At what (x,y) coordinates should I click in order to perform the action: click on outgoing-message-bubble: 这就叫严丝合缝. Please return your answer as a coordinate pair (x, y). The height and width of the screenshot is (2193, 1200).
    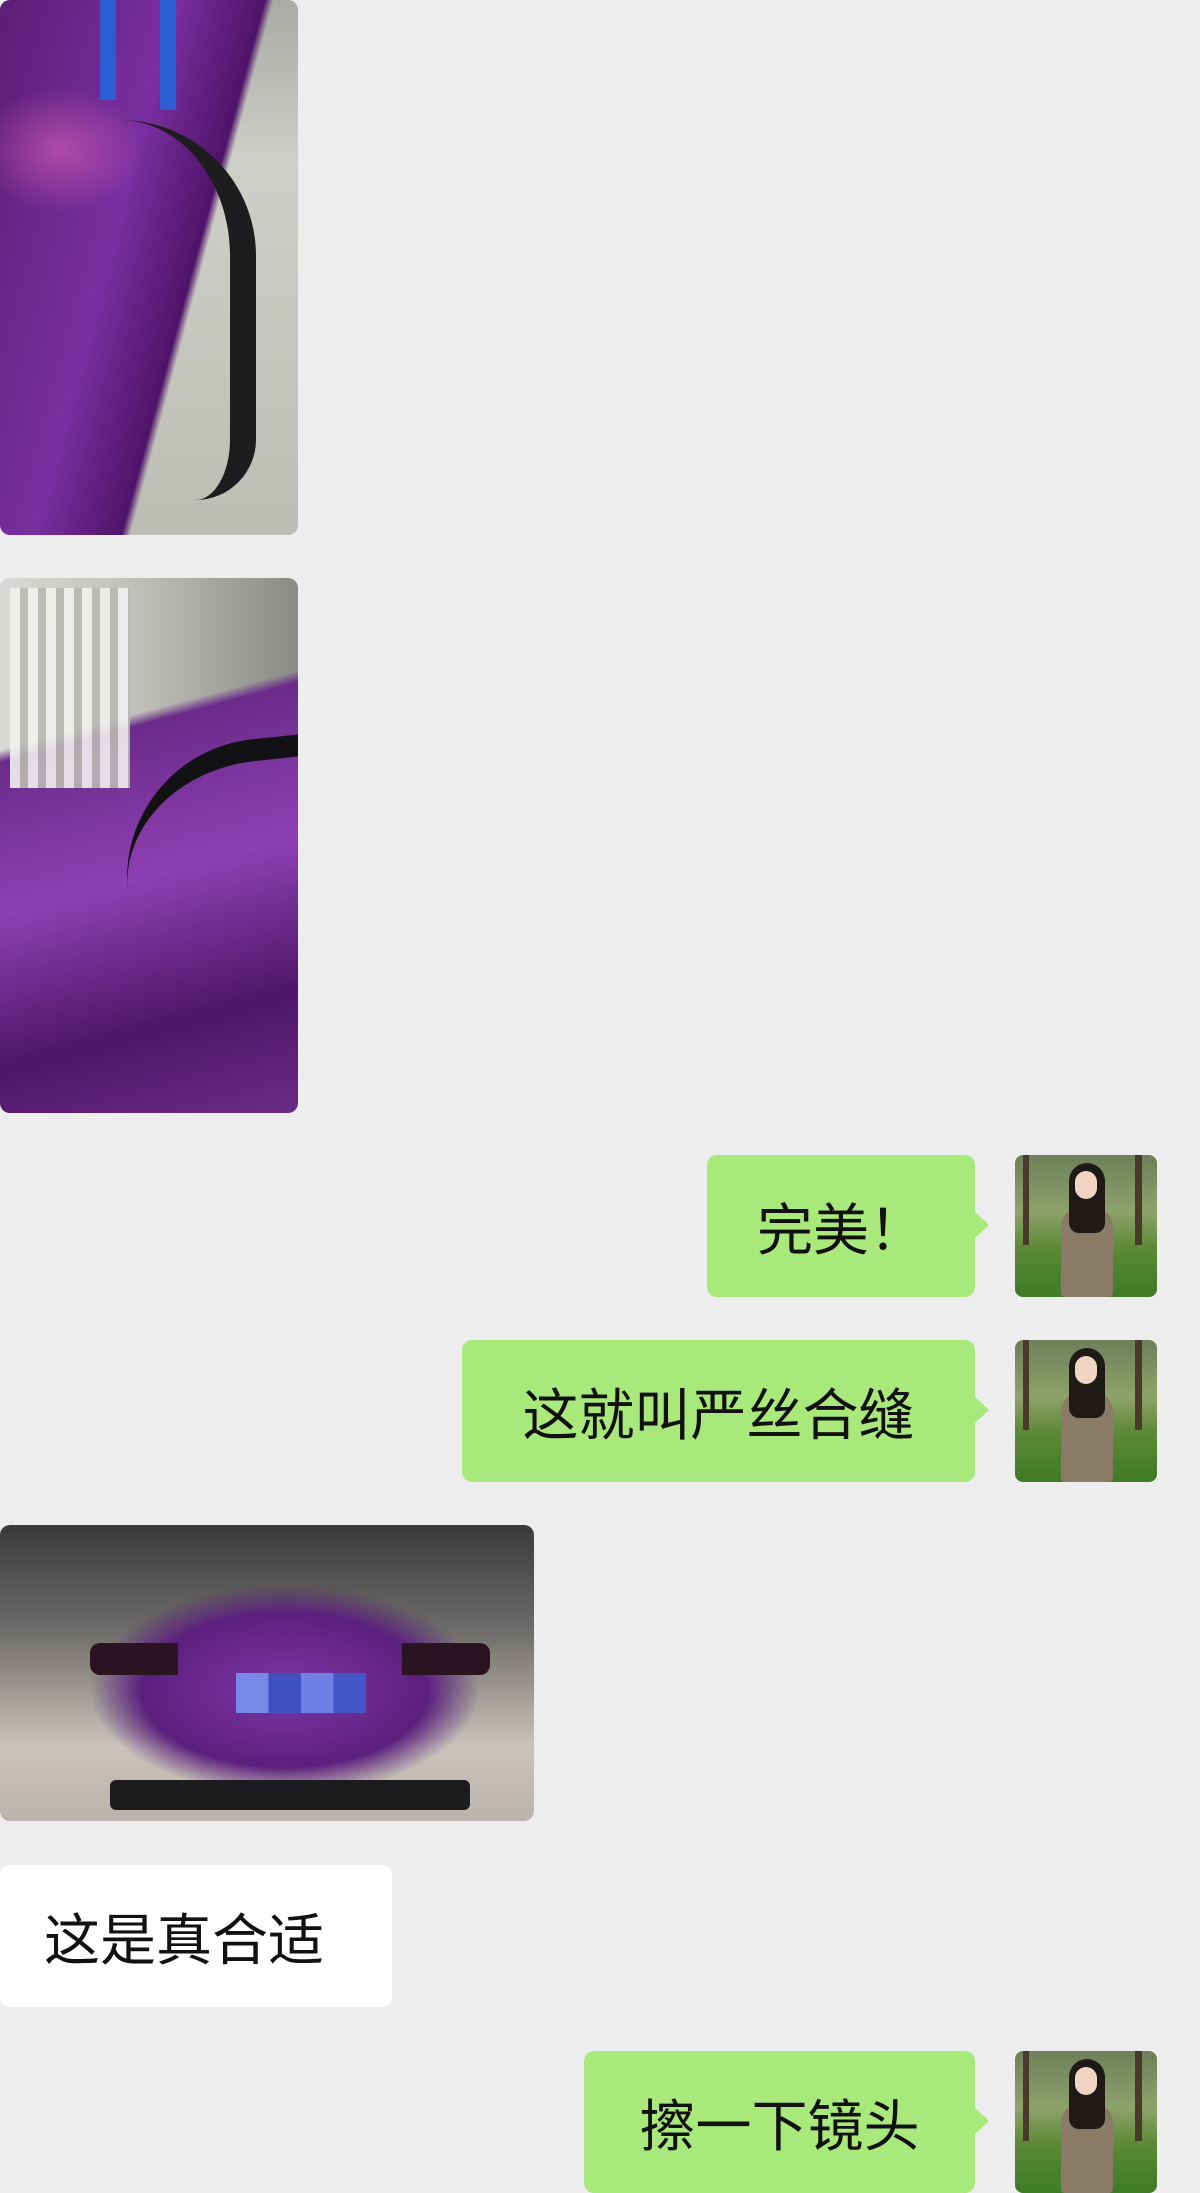
    Looking at the image, I should click on (725, 1411).